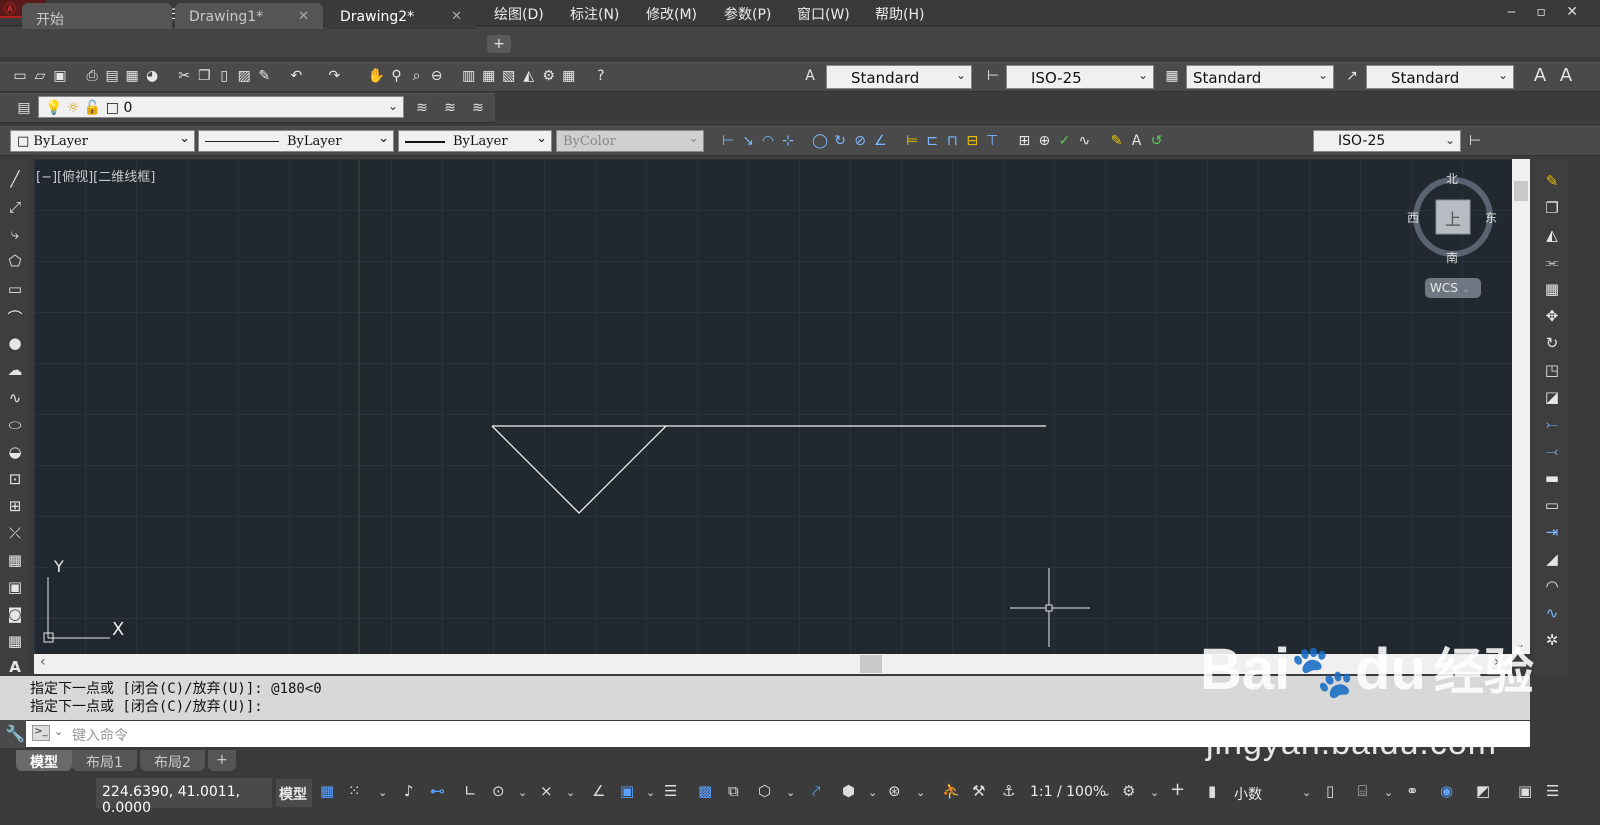  I want to click on circle-icon: ●, so click(15, 347).